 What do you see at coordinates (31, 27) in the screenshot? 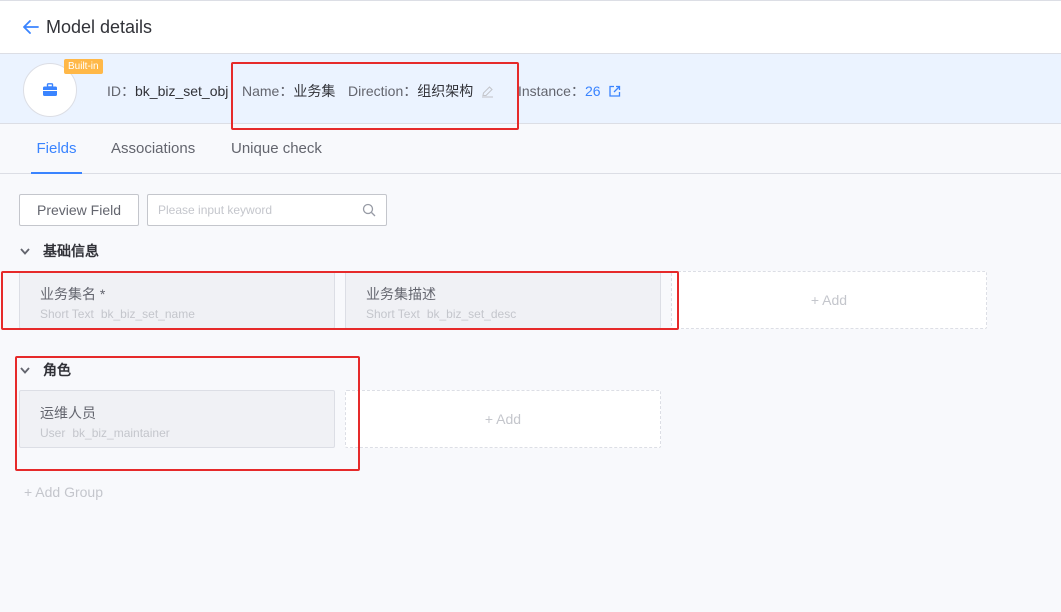
I see `back-arrow-icon` at bounding box center [31, 27].